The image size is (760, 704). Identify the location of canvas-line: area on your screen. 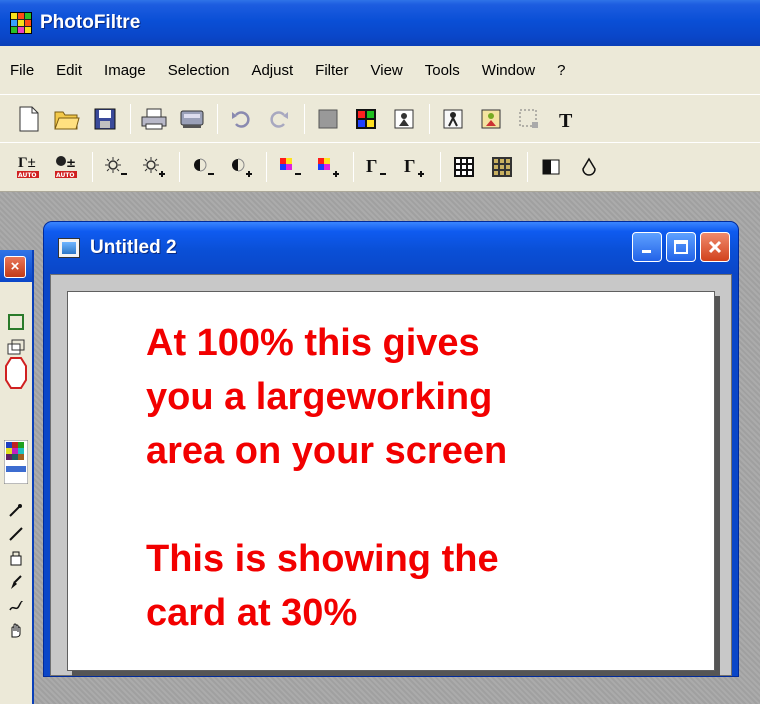
(327, 451).